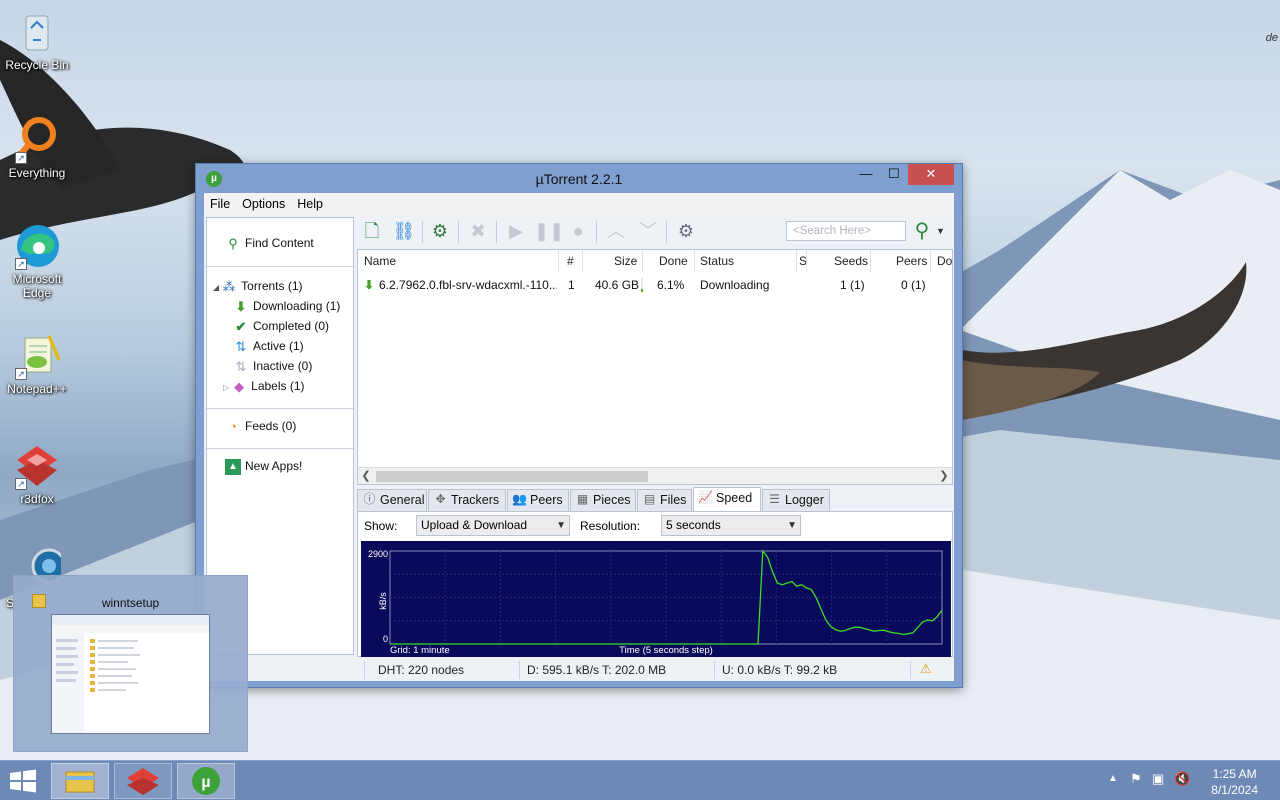 This screenshot has height=800, width=1280. I want to click on sidebar-item-feeds: ◔ Feeds (0), so click(260, 429).